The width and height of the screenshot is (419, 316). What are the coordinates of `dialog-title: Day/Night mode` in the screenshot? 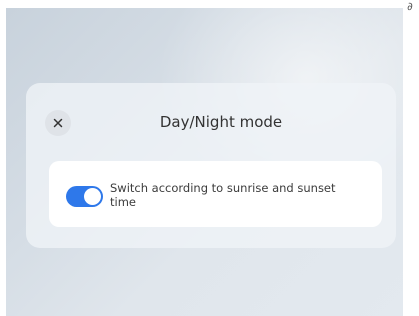 It's located at (221, 122).